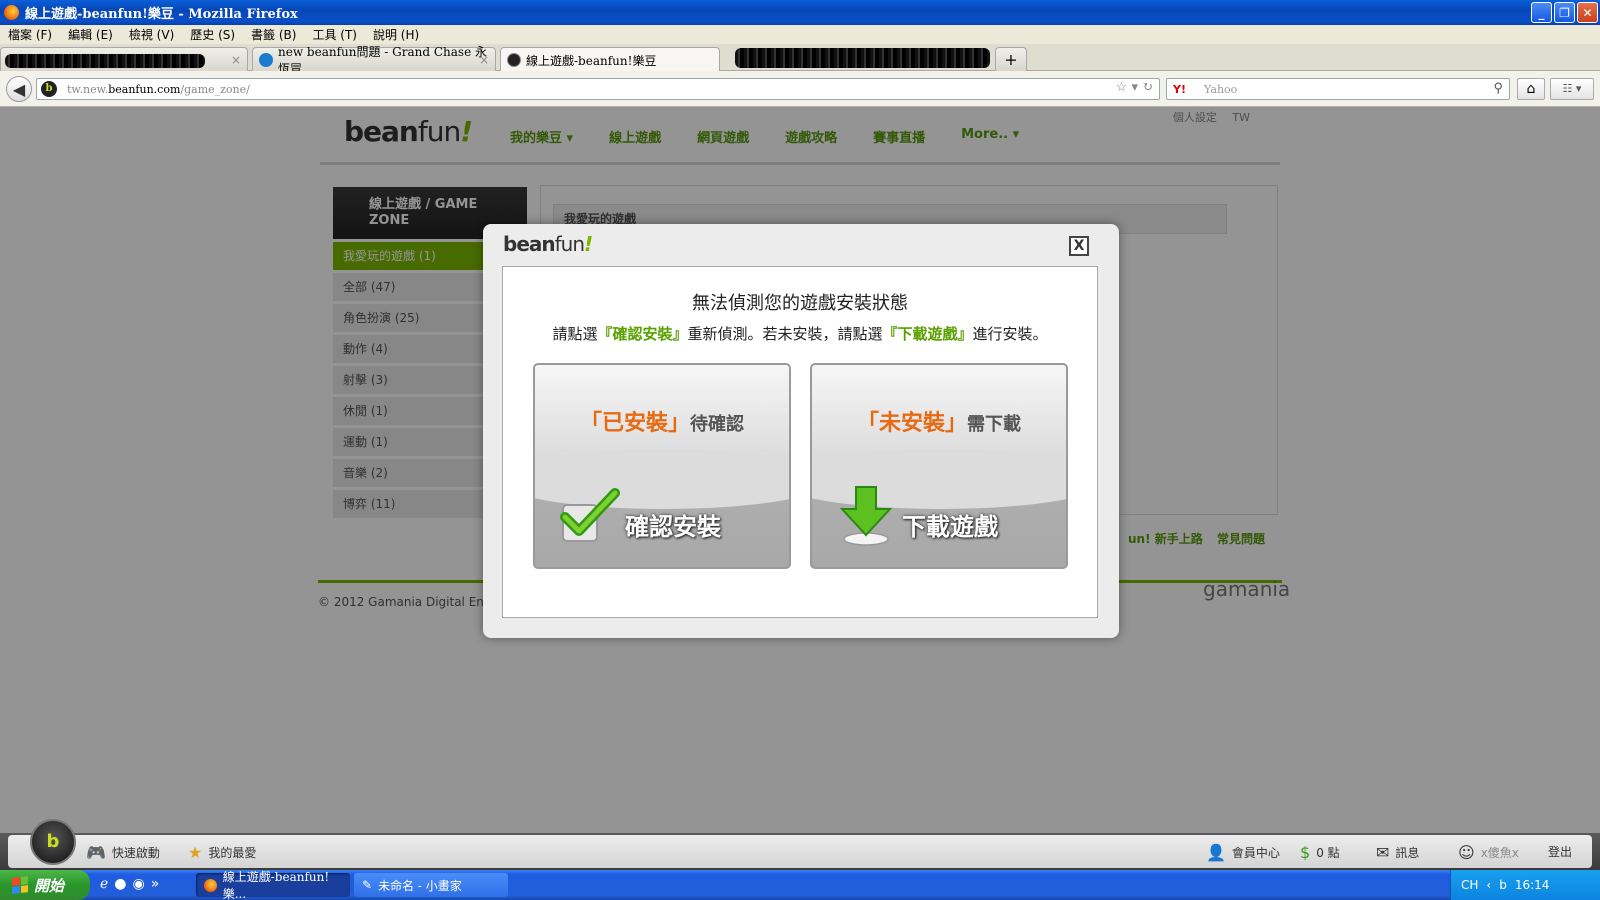 The image size is (1600, 900). What do you see at coordinates (591, 60) in the screenshot?
I see `tab-label: 線上遊戲-beanfun!樂豆` at bounding box center [591, 60].